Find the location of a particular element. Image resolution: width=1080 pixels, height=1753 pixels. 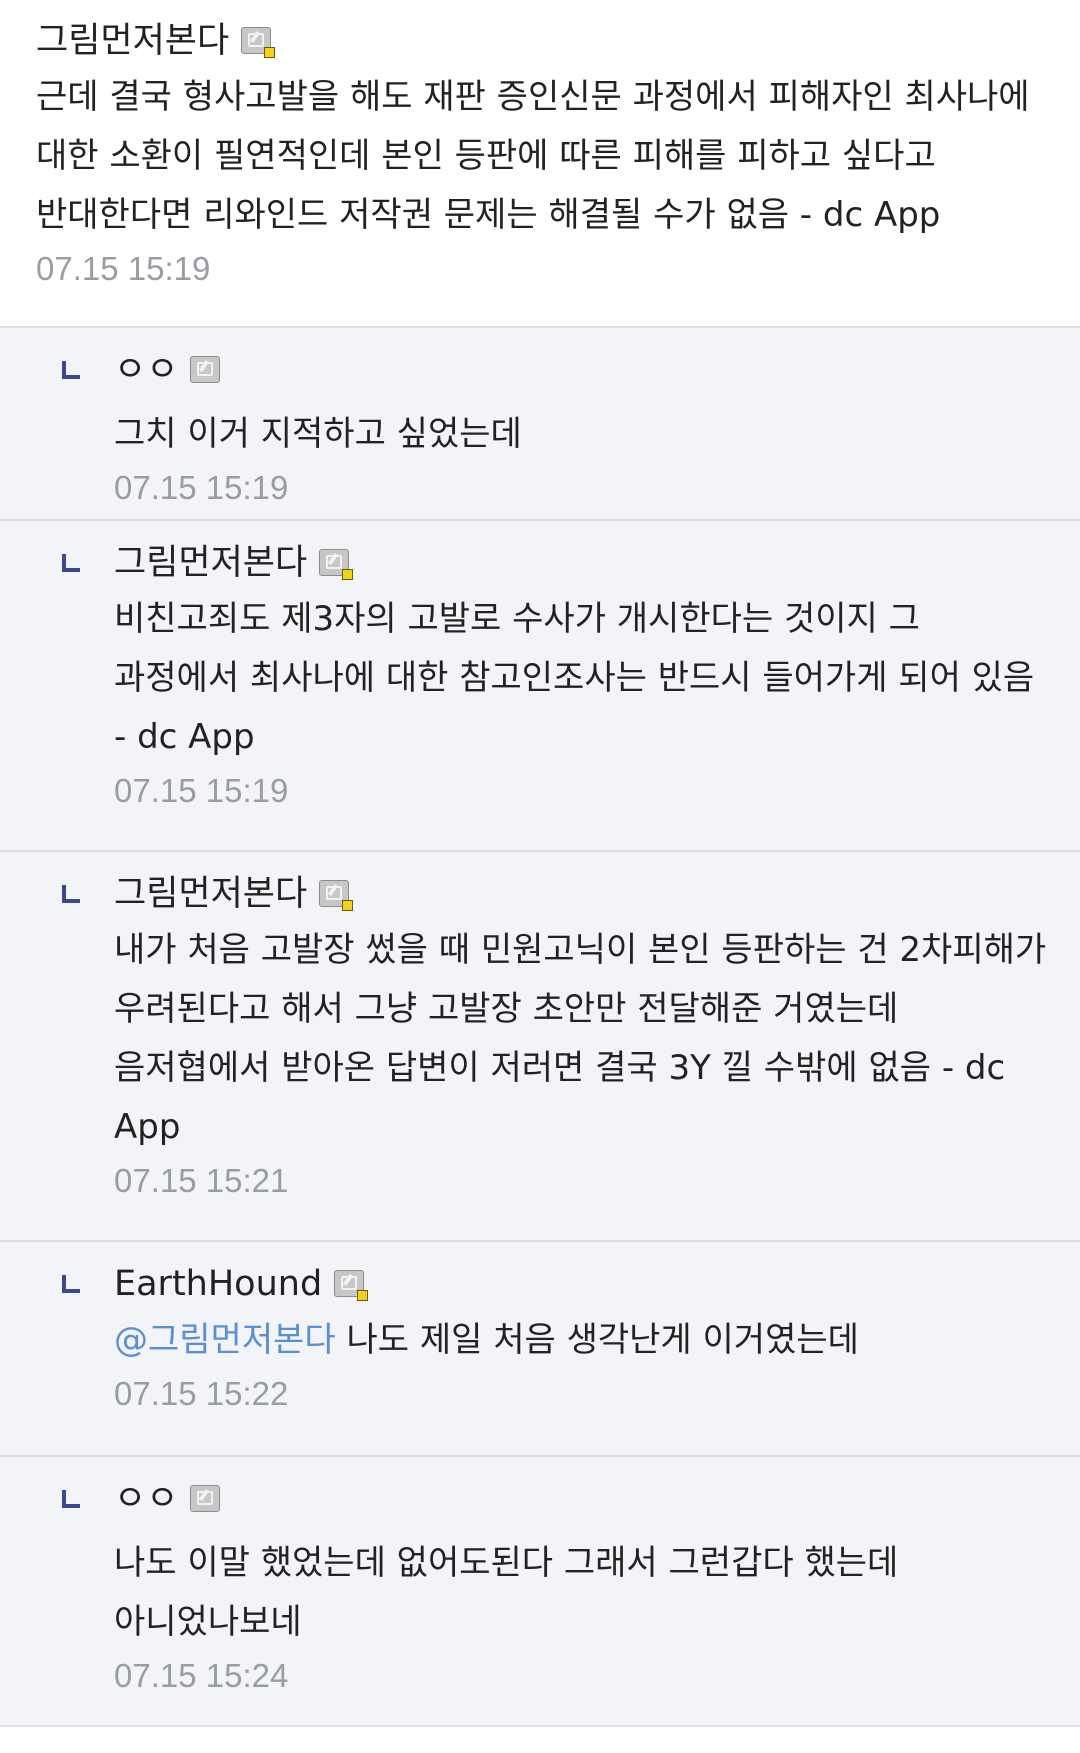

reply-item: ㅇㅇ 그치 이거 지적하고 싶었는데 07.15 15:19 is located at coordinates (540, 424).